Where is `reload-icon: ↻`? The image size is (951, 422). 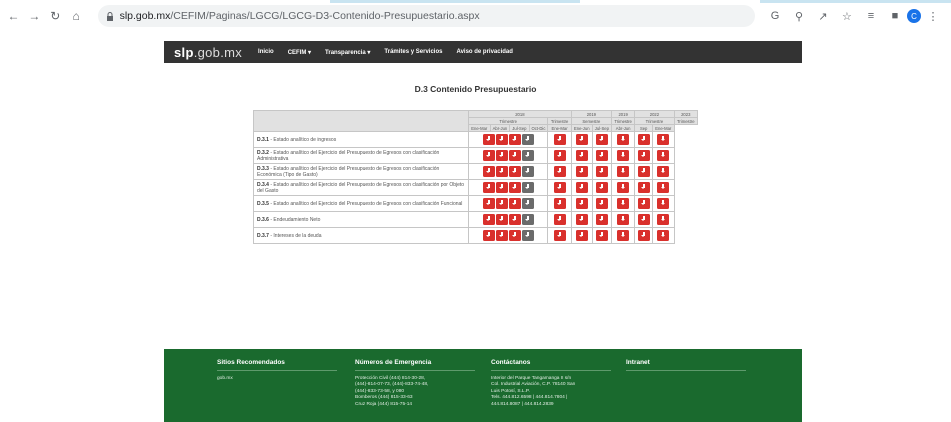
reload-icon: ↻ is located at coordinates (55, 16).